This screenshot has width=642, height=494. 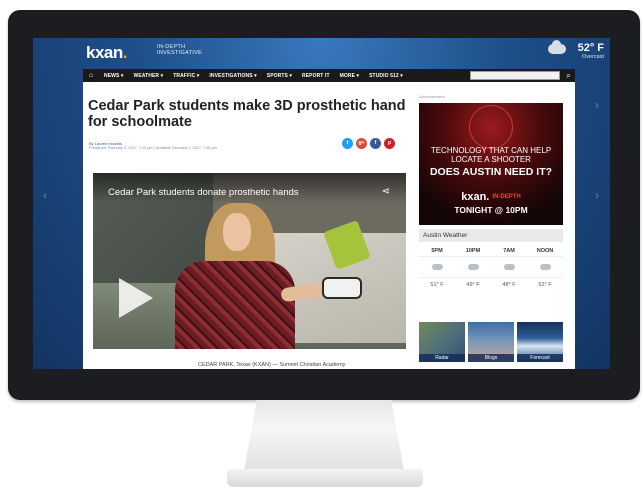 What do you see at coordinates (232, 76) in the screenshot?
I see `nav-item-investigations: INVESTIGATIONS ▾` at bounding box center [232, 76].